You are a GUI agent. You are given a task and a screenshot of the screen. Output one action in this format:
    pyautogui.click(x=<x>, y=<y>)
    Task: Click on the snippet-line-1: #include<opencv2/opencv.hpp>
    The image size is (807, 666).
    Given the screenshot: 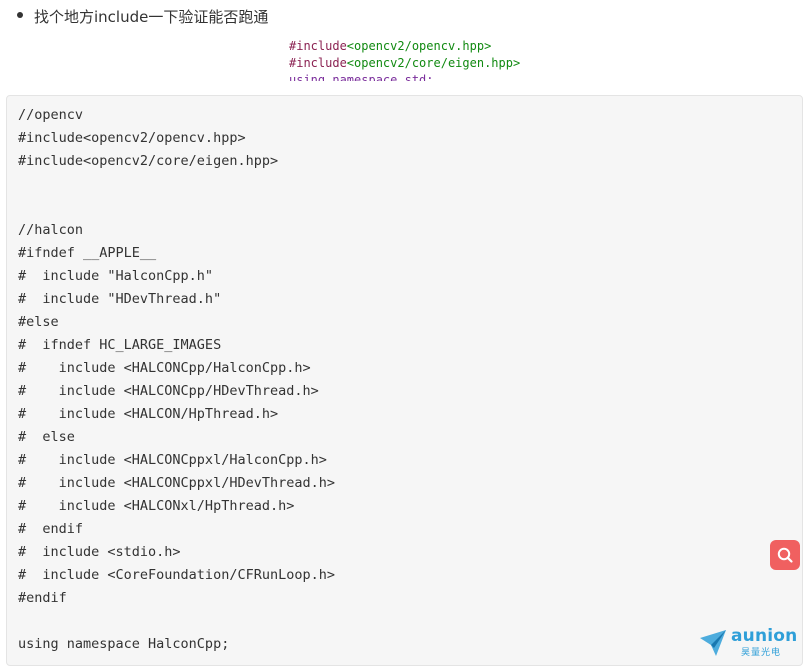 What is the action you would take?
    pyautogui.click(x=390, y=46)
    